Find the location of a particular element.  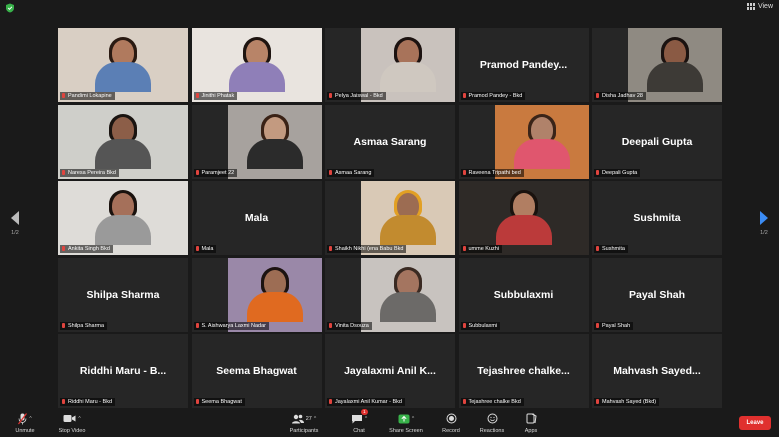

participants-button: 27 ^ Participants is located at coordinates (304, 423).